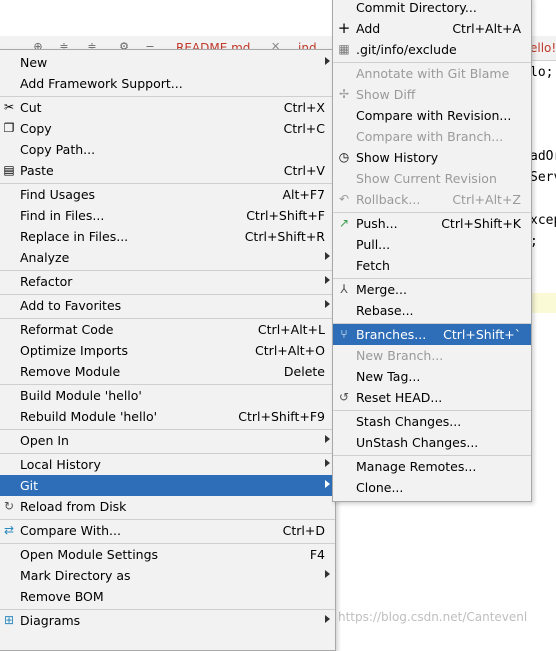 This screenshot has height=651, width=556. I want to click on menu-item-remove-module: Remove Module Delete, so click(167, 371).